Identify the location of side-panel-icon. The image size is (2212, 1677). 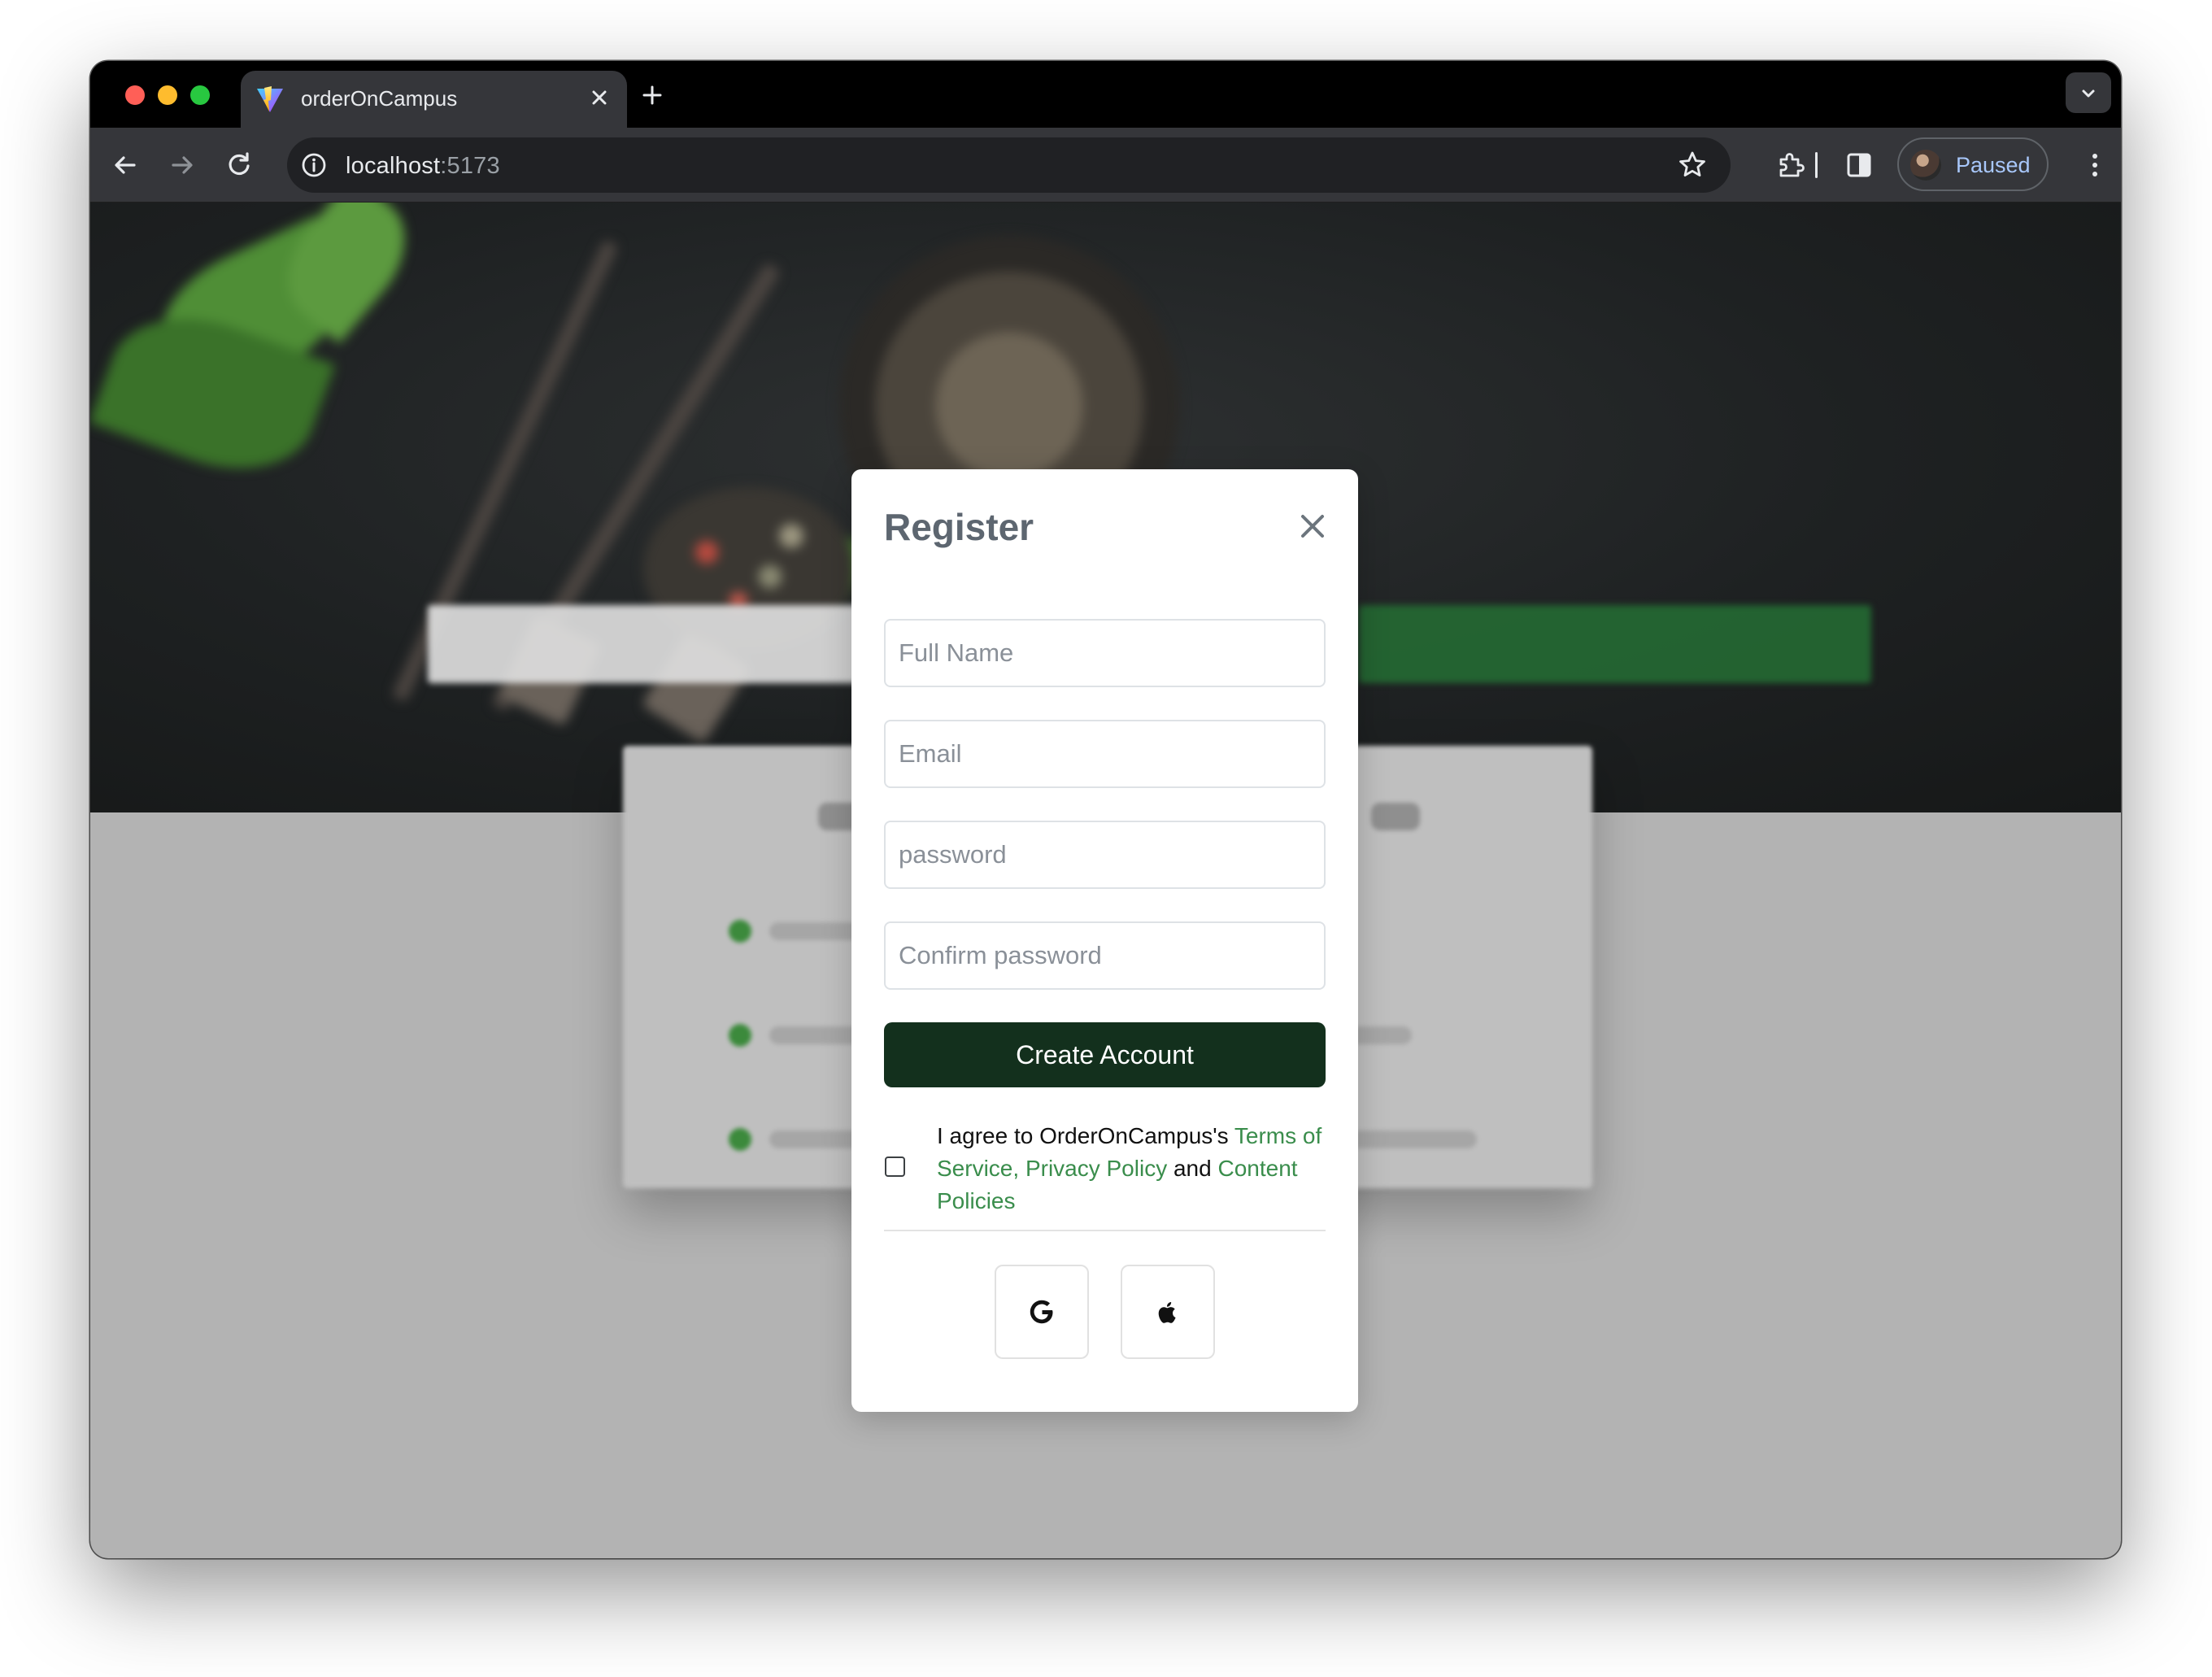
(1859, 165).